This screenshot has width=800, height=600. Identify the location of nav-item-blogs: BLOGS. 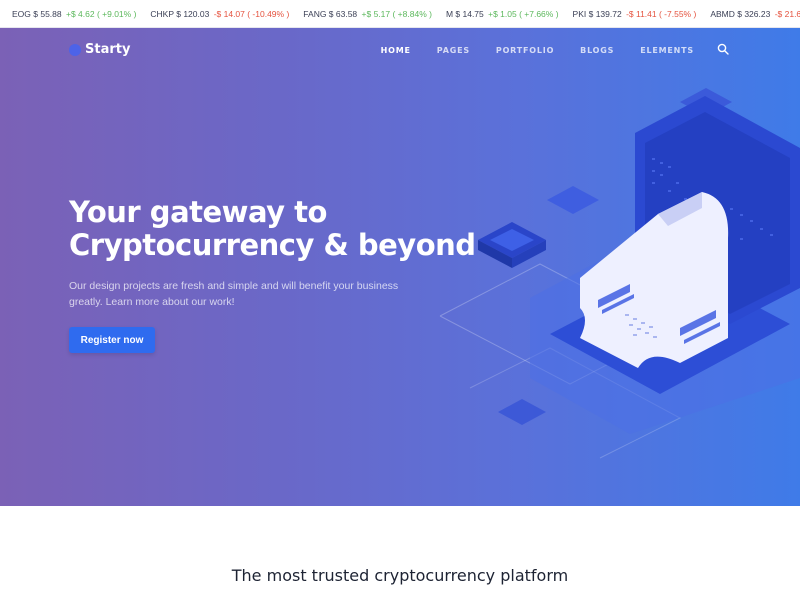
(597, 50).